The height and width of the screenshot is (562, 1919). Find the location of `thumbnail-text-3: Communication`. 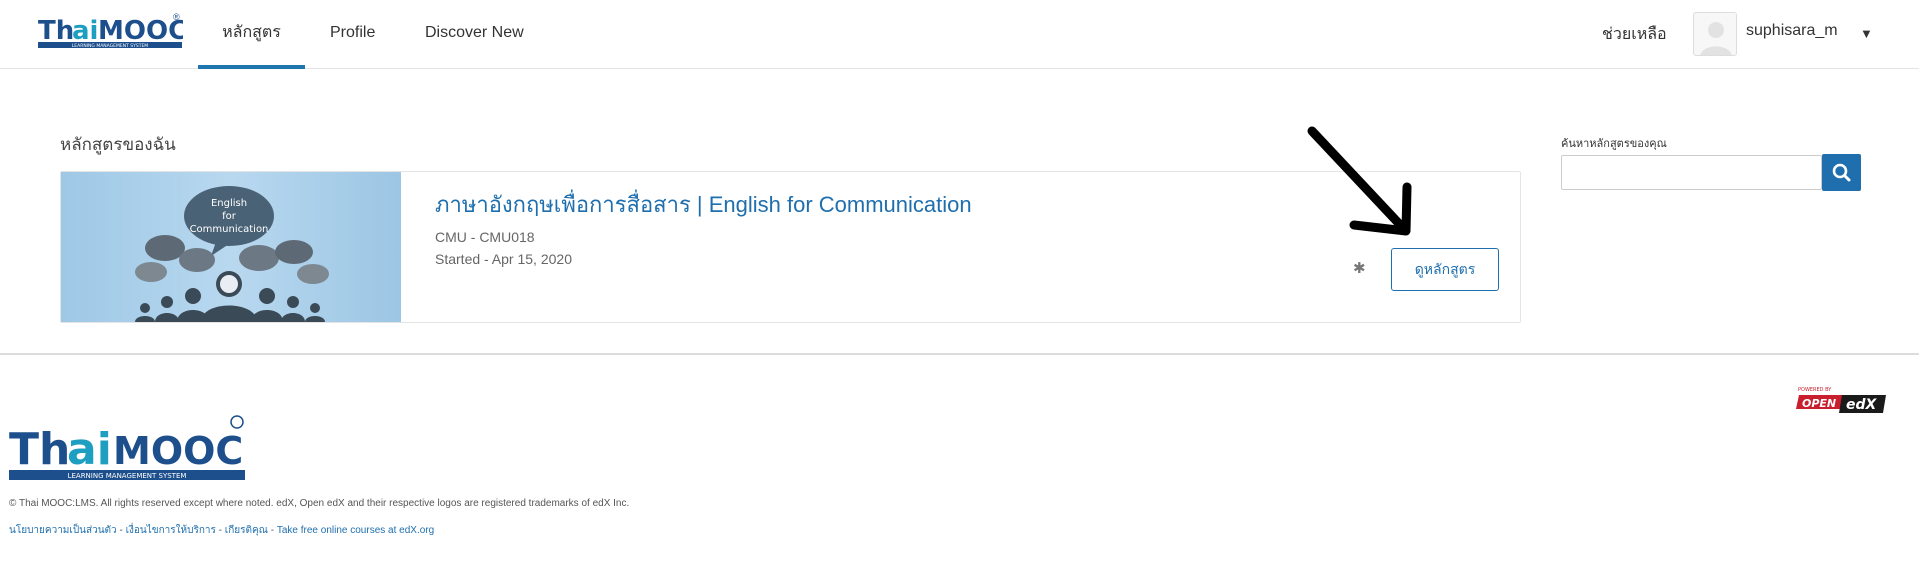

thumbnail-text-3: Communication is located at coordinates (229, 229).